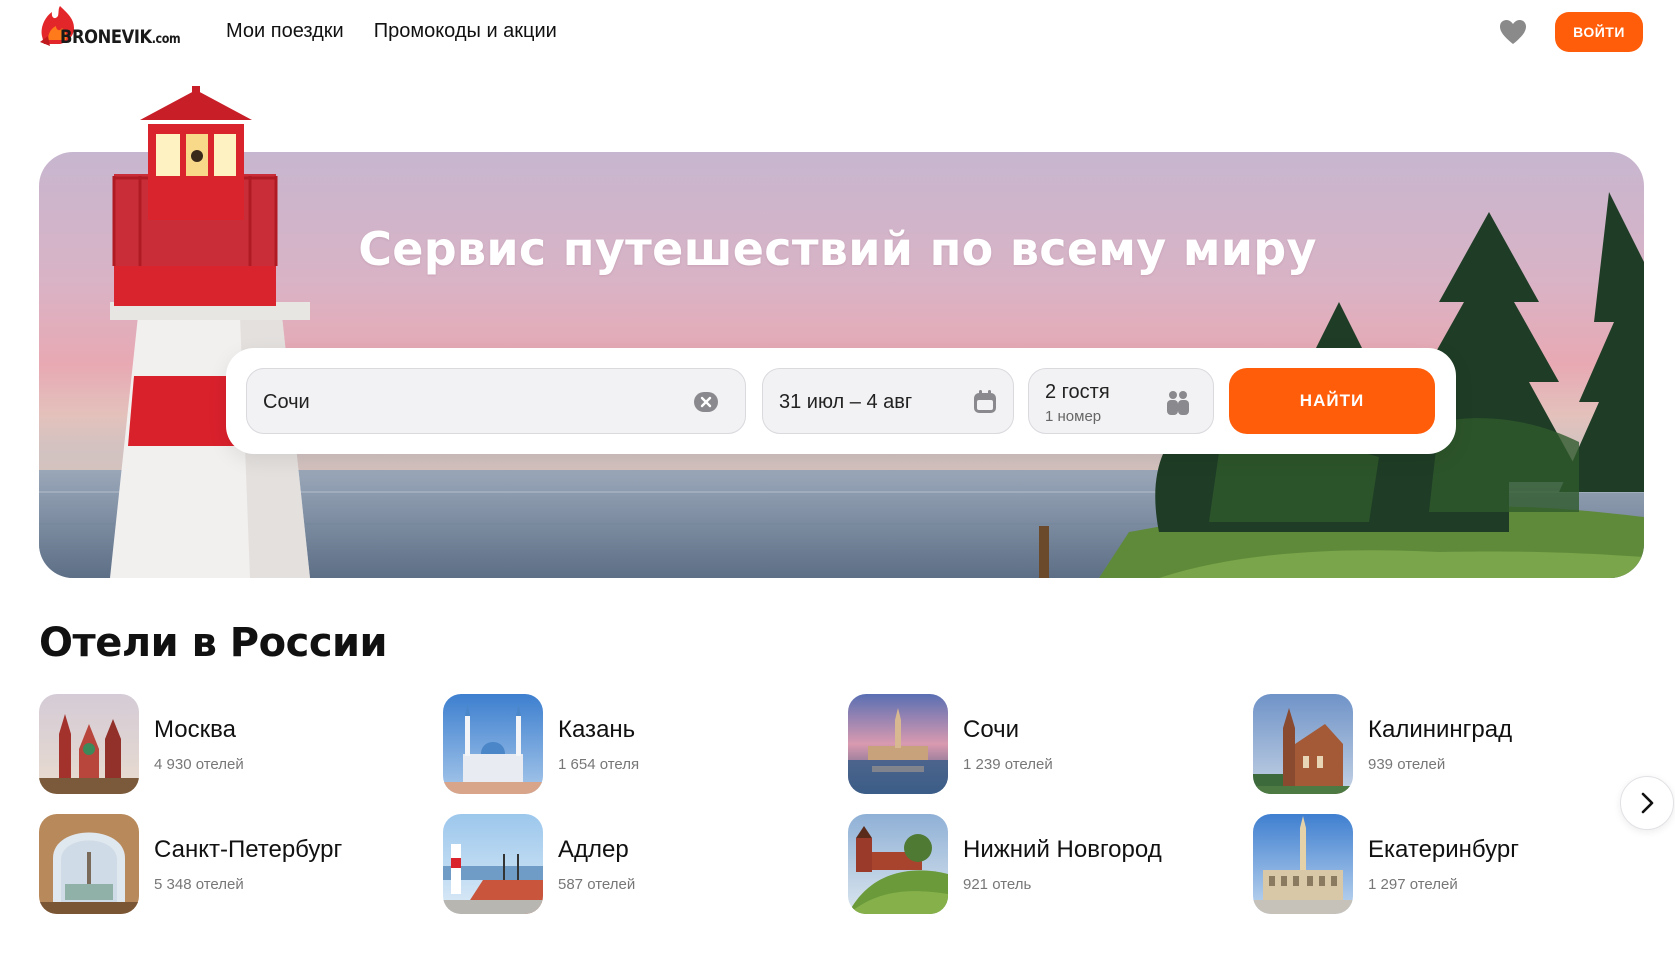 The height and width of the screenshot is (966, 1675). What do you see at coordinates (213, 643) in the screenshot?
I see `section-title: Отели в России` at bounding box center [213, 643].